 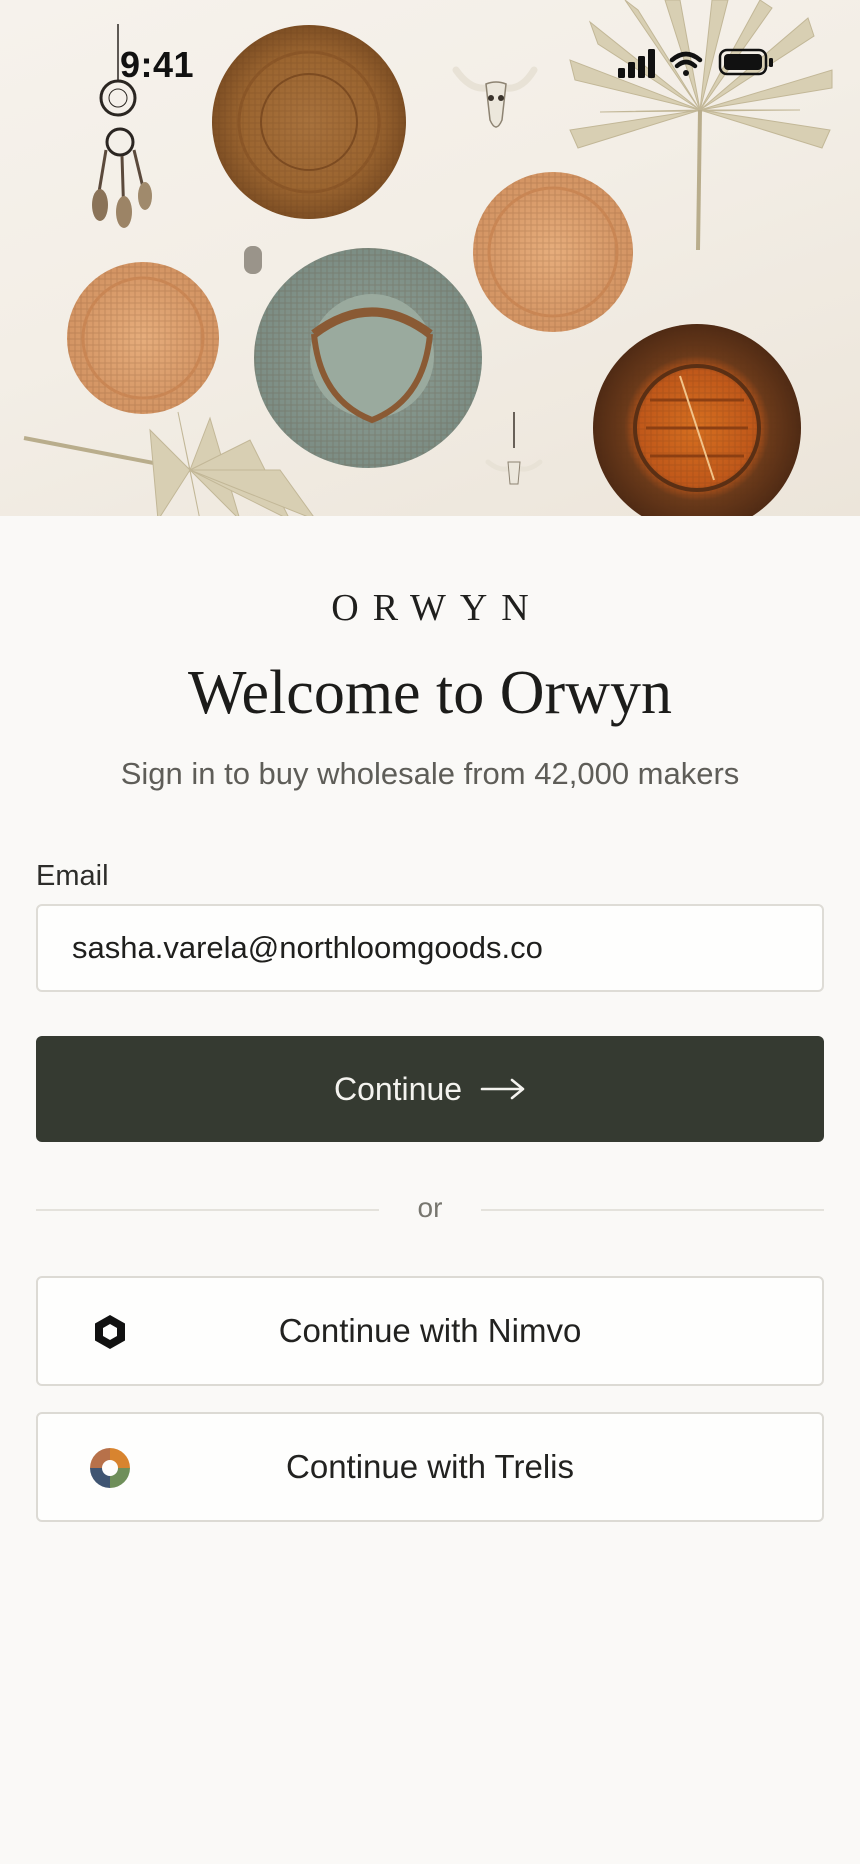 I want to click on continue-button: Continue, so click(x=430, y=1089).